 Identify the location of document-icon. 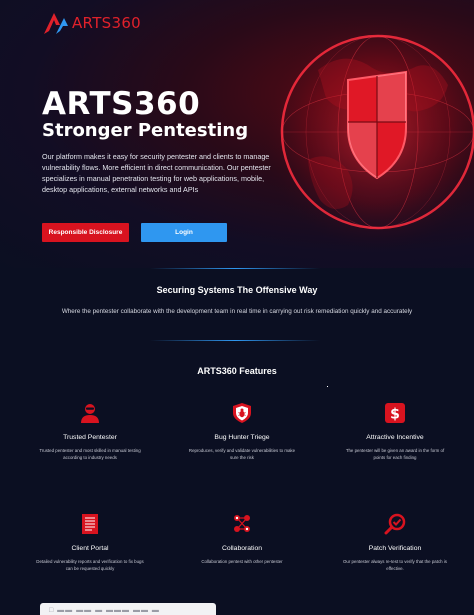
(90, 524).